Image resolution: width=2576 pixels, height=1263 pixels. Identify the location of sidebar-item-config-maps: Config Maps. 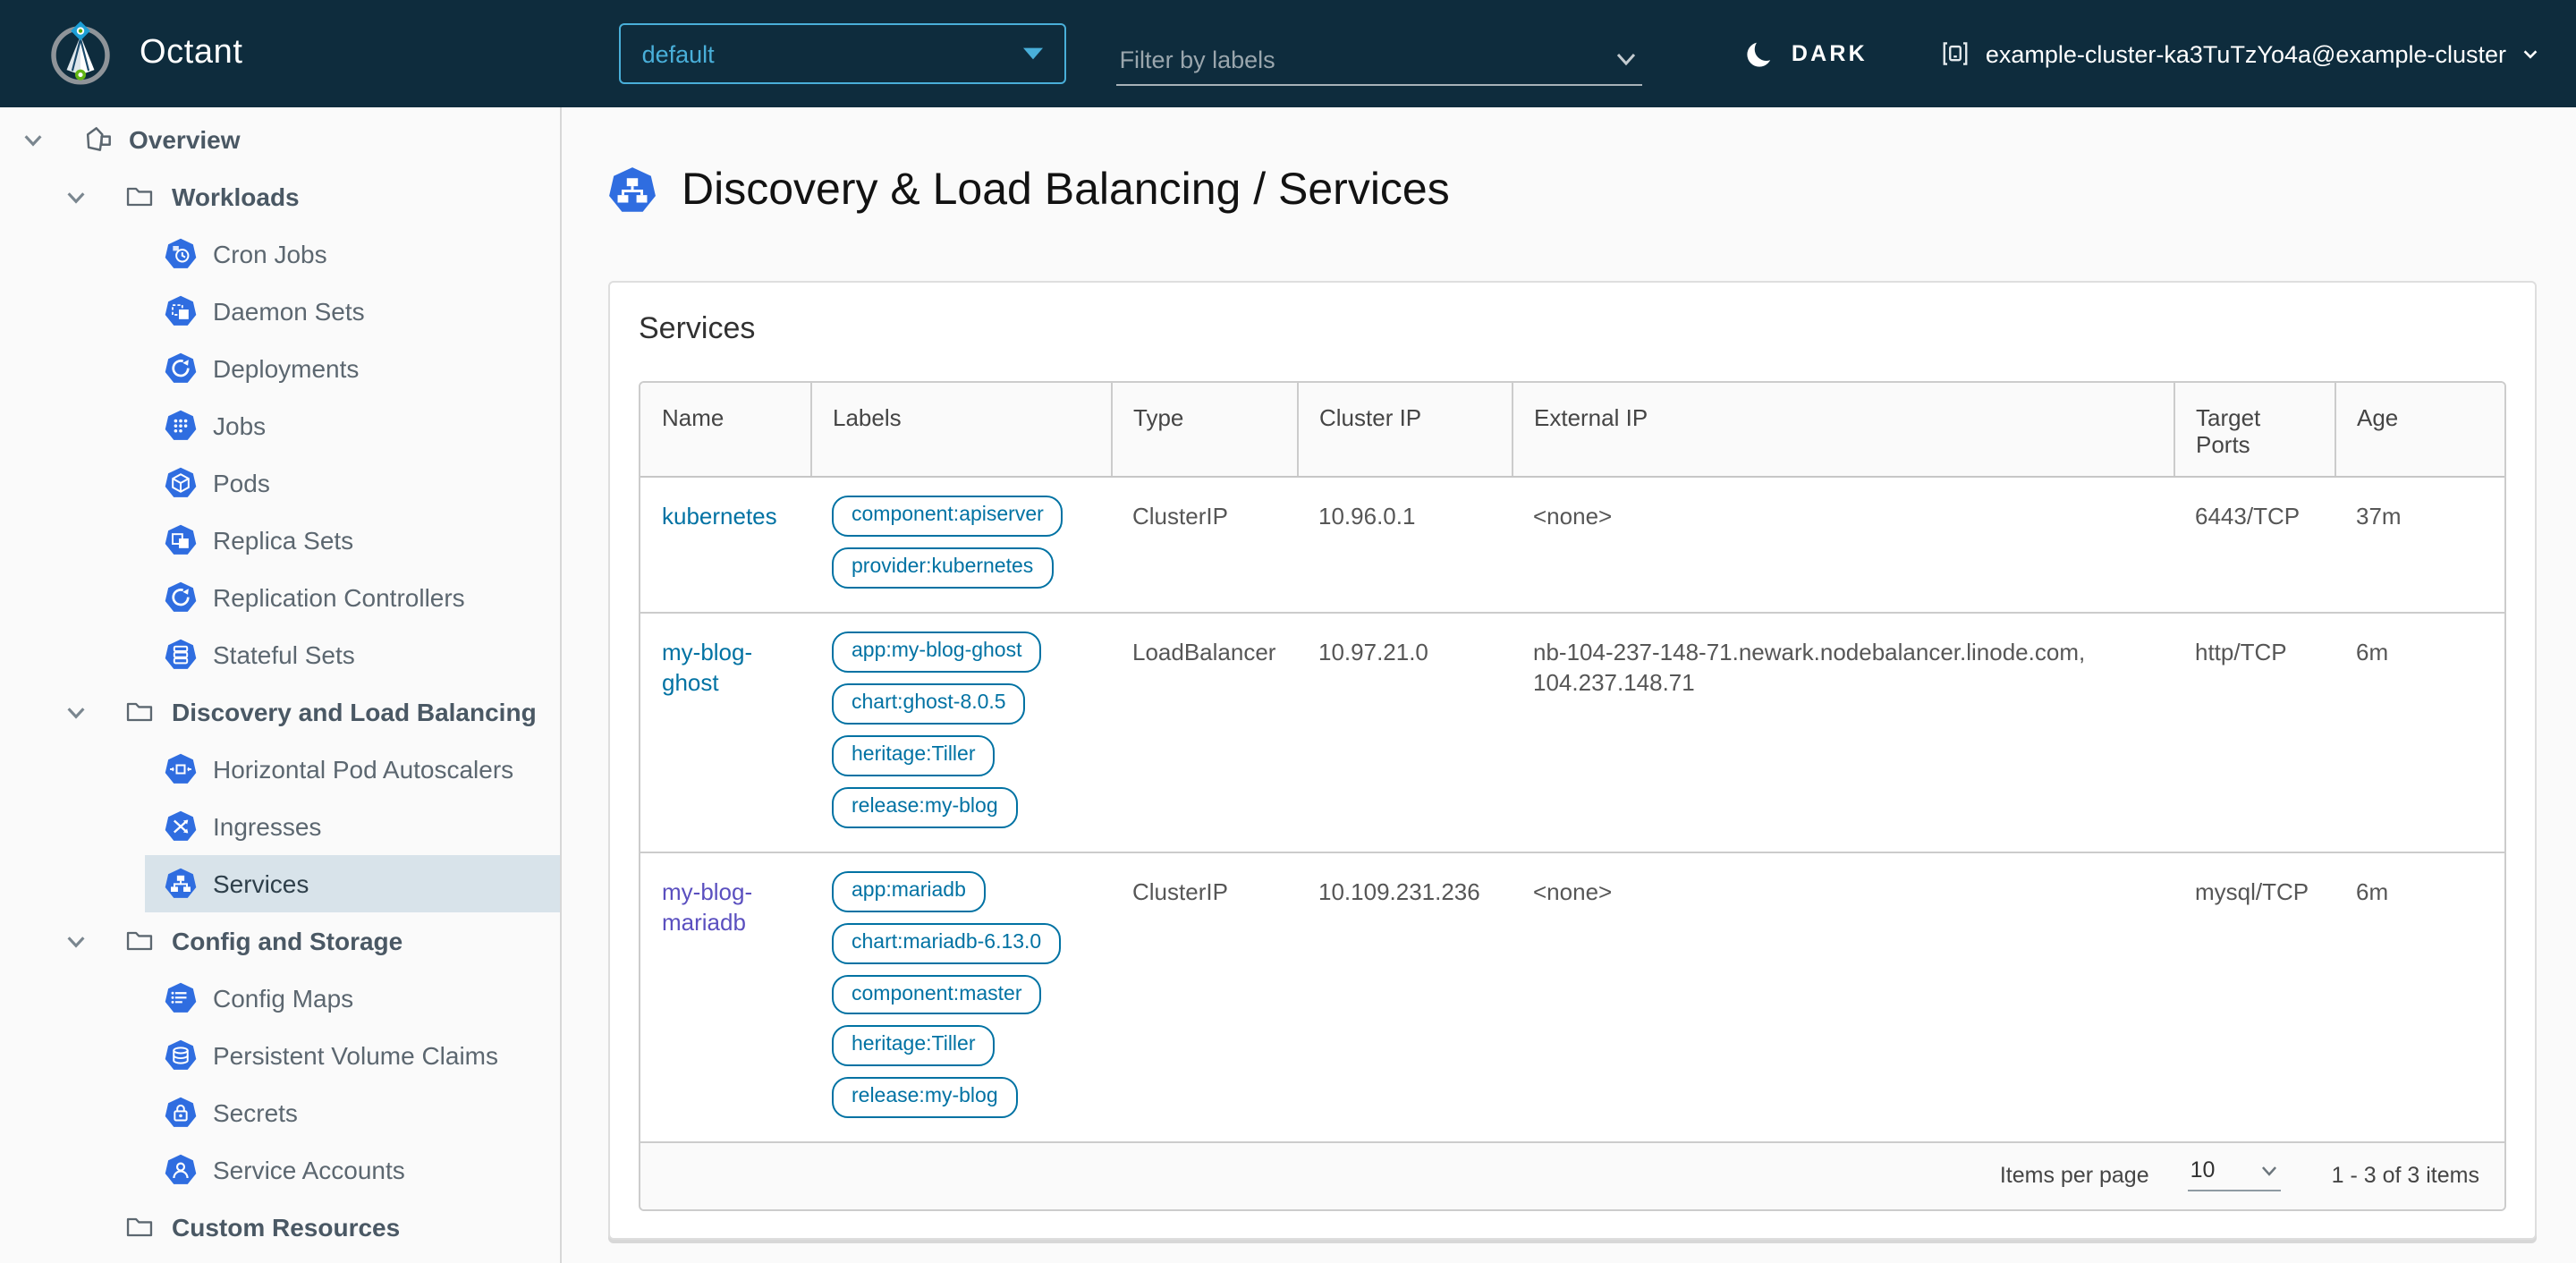
(352, 998).